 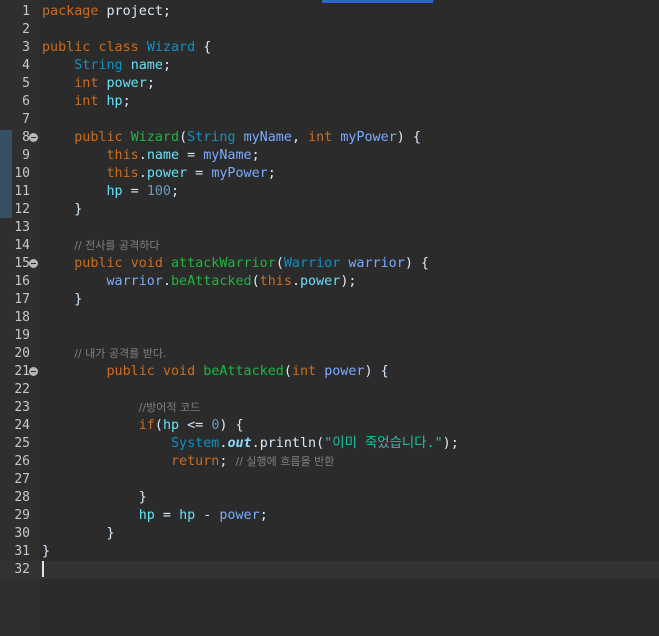 I want to click on code-line: 17 }, so click(x=329, y=300).